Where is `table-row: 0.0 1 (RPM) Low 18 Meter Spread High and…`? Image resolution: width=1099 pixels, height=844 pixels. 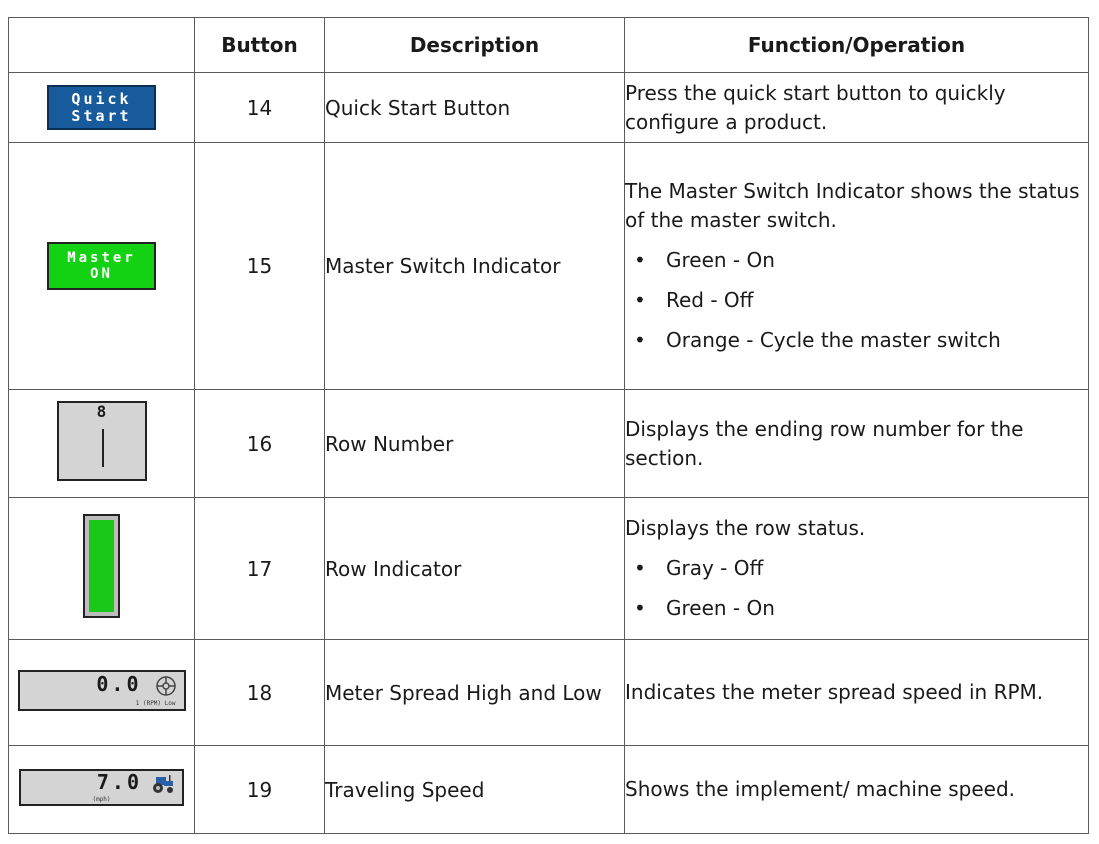 table-row: 0.0 1 (RPM) Low 18 Meter Spread High and… is located at coordinates (548, 692).